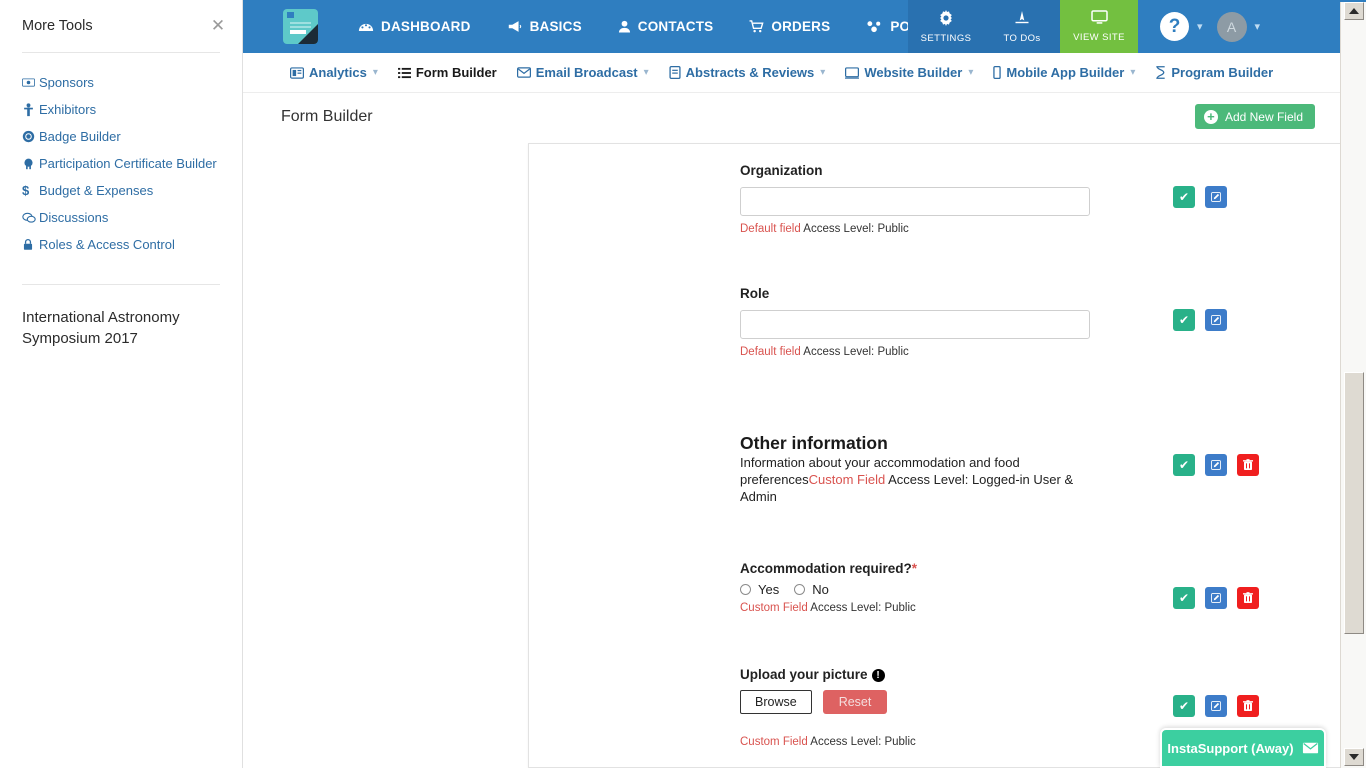 The image size is (1366, 768). Describe the element at coordinates (1354, 503) in the screenshot. I see `scrollbar-thumb` at that location.